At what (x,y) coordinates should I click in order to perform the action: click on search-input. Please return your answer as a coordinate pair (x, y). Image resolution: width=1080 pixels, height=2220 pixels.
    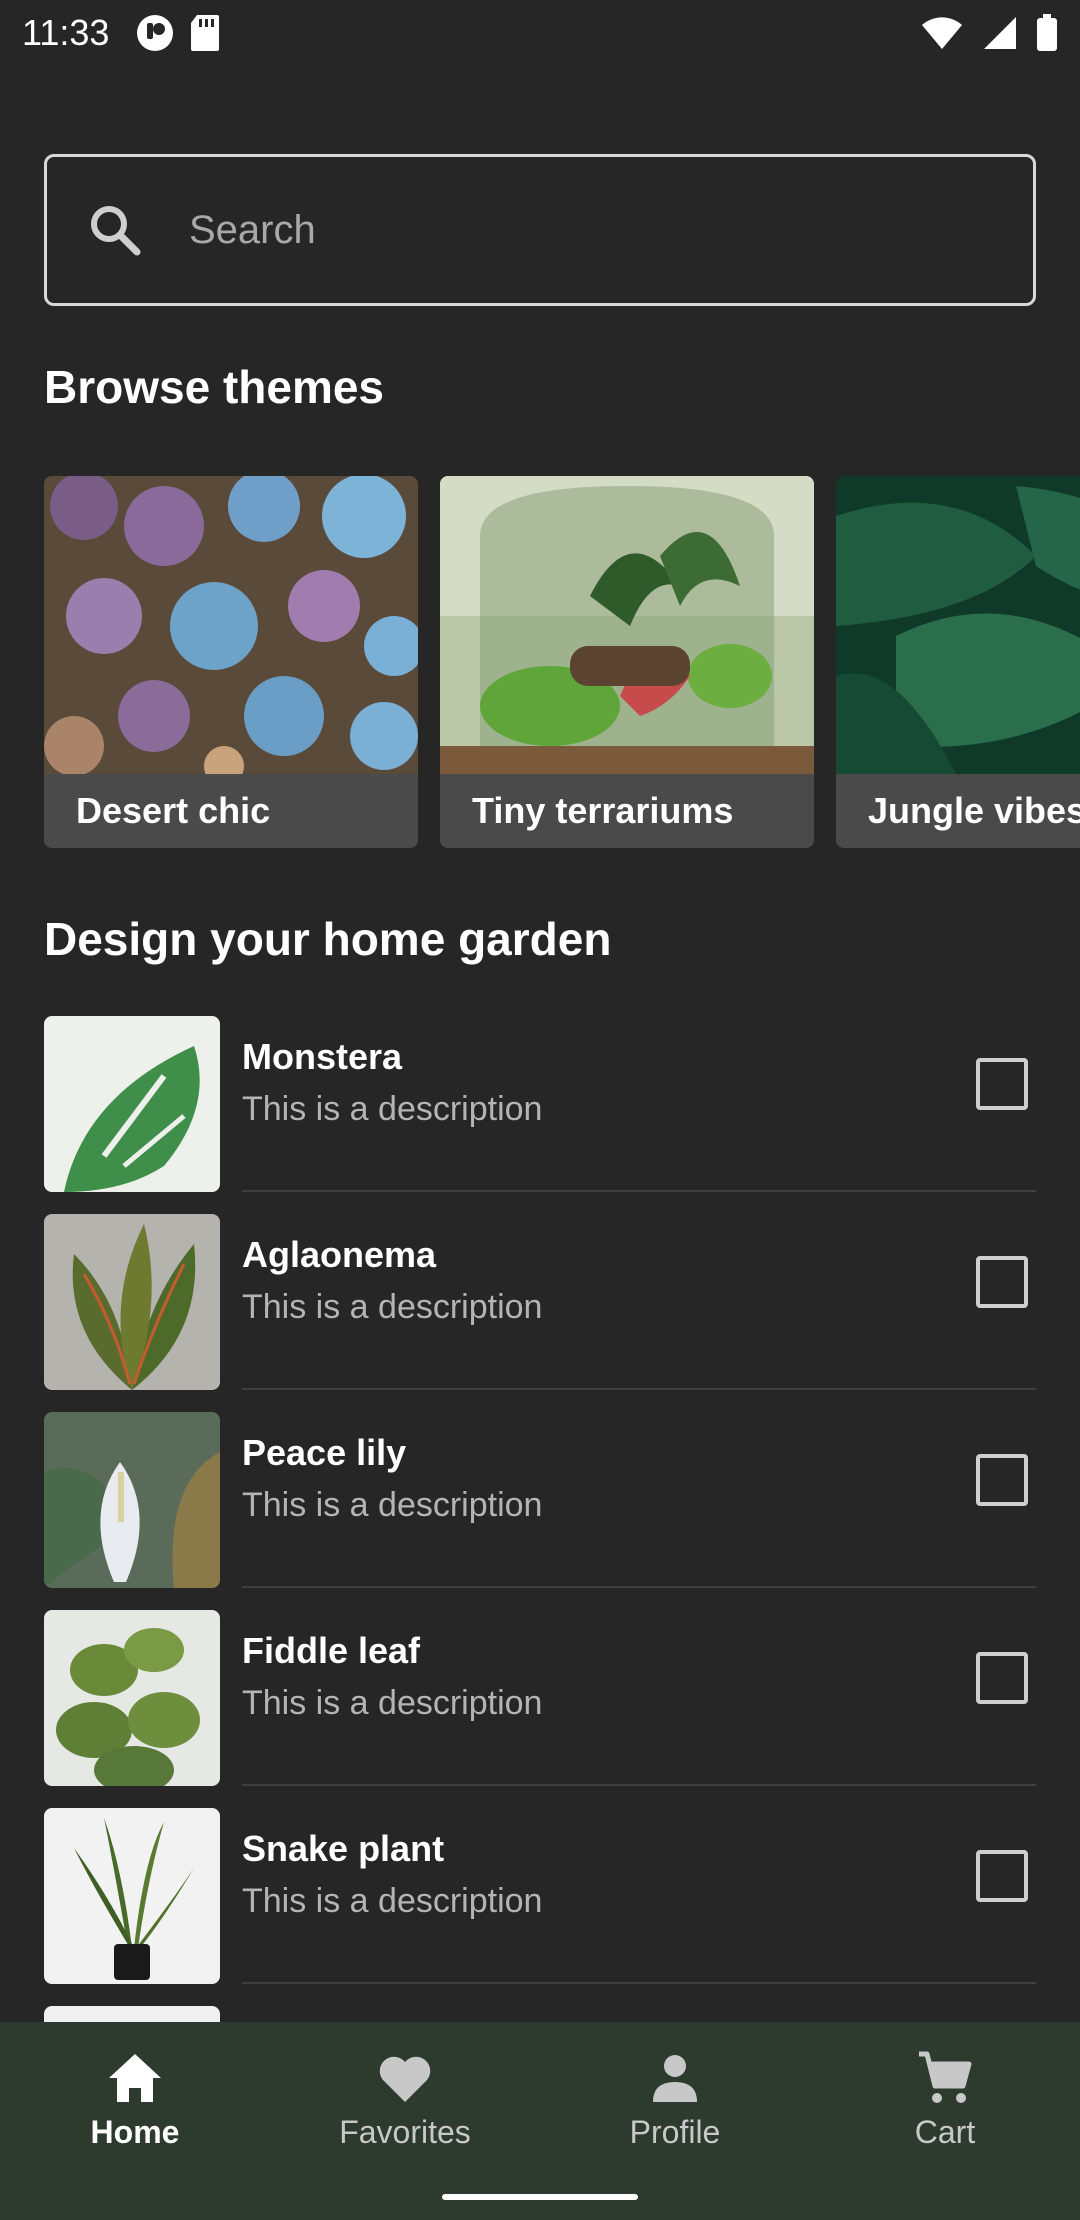
    Looking at the image, I should click on (610, 230).